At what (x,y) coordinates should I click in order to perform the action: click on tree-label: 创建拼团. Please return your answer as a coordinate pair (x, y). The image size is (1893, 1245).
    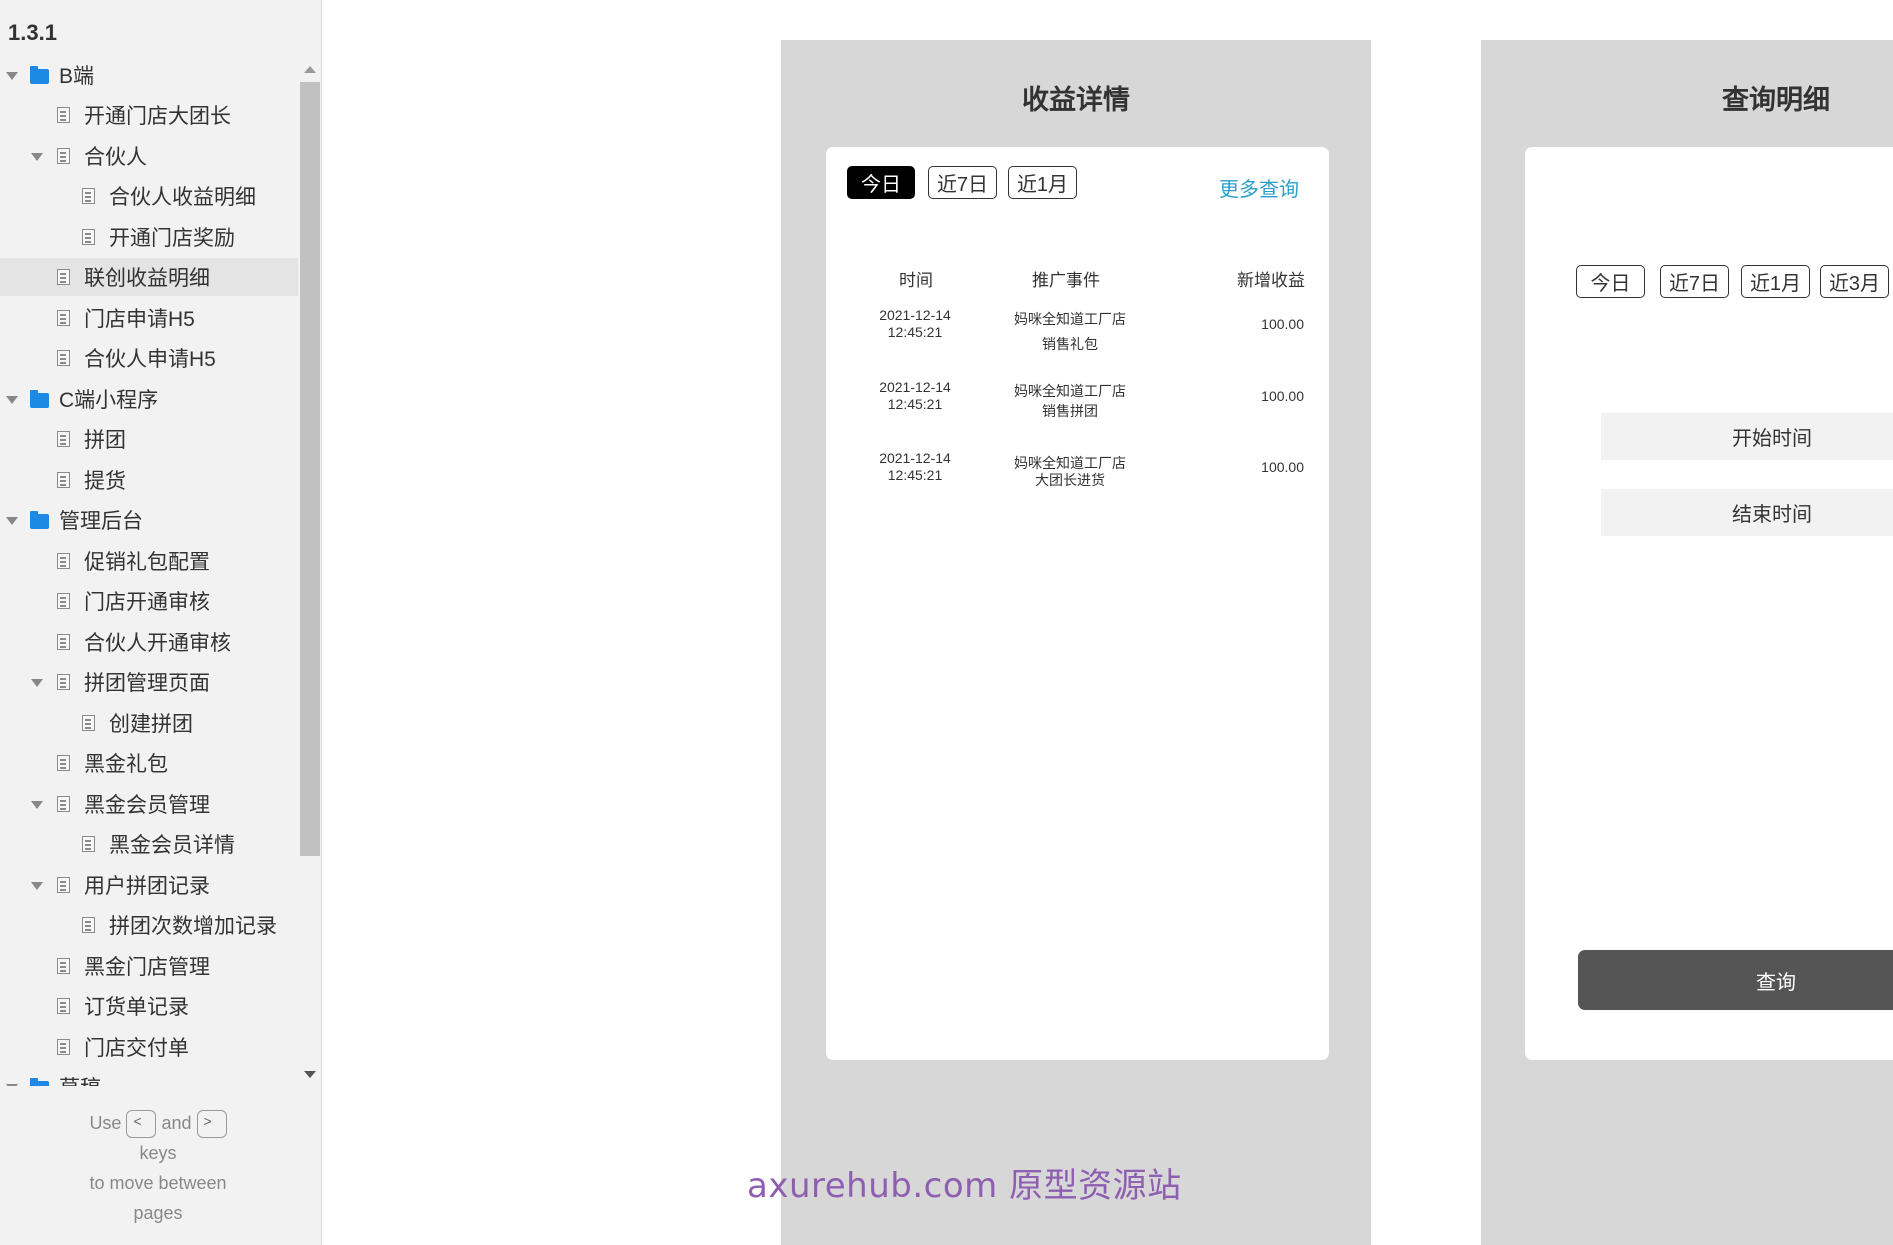
    Looking at the image, I should click on (151, 724).